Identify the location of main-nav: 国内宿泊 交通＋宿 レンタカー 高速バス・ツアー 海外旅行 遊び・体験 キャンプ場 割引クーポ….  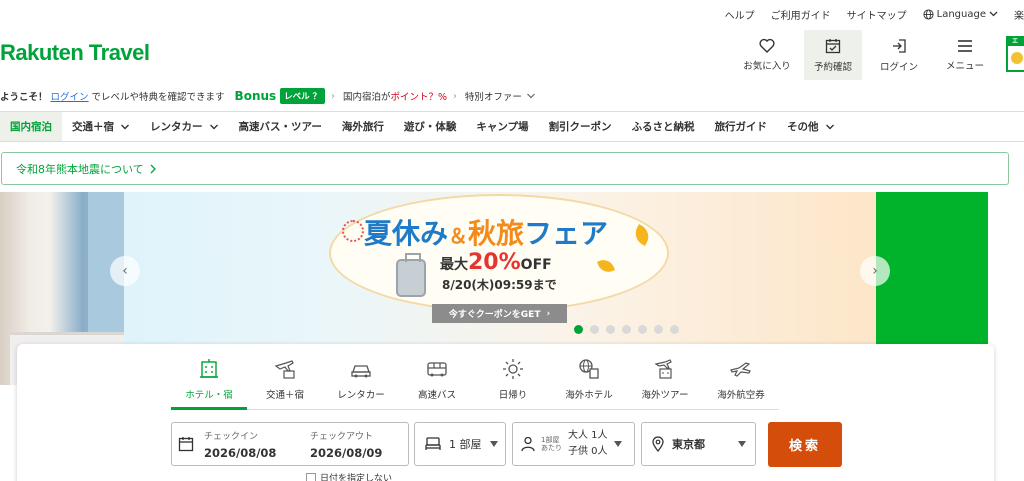
(512, 126).